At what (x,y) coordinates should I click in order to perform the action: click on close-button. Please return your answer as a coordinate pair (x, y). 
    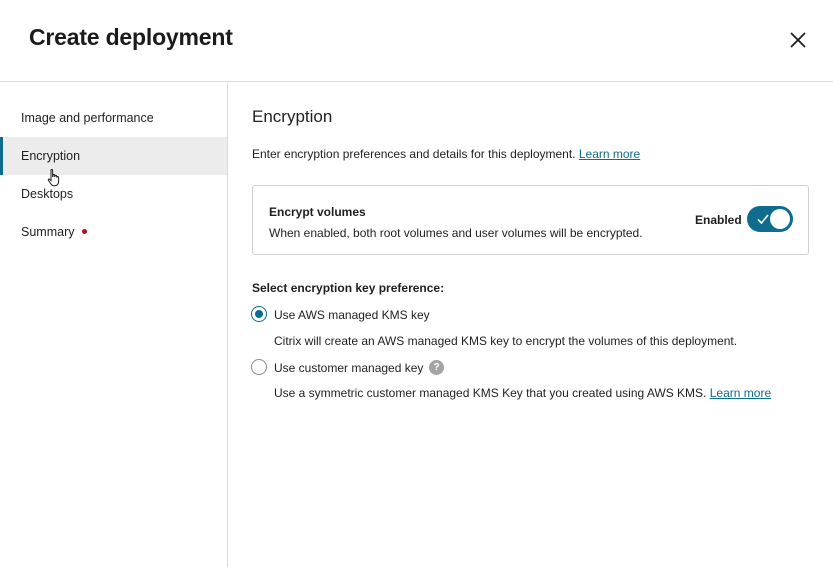
    Looking at the image, I should click on (798, 40).